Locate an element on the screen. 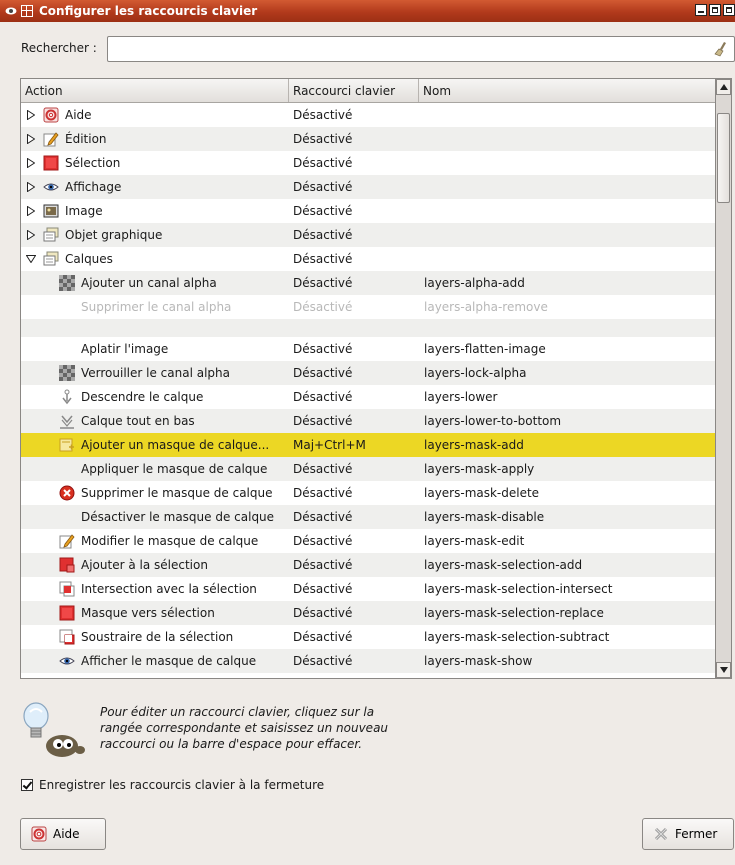 The image size is (735, 865). save-on-exit-checkbox is located at coordinates (27, 785).